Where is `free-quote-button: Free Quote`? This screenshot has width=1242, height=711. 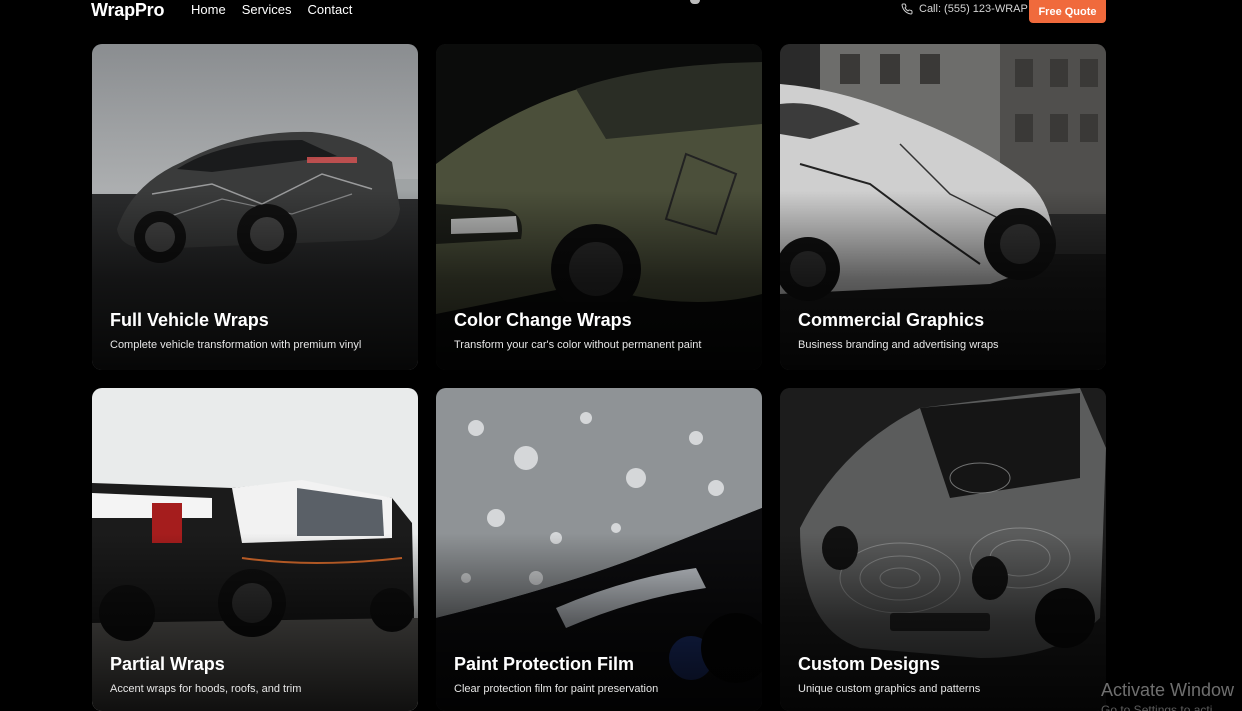 free-quote-button: Free Quote is located at coordinates (1067, 11).